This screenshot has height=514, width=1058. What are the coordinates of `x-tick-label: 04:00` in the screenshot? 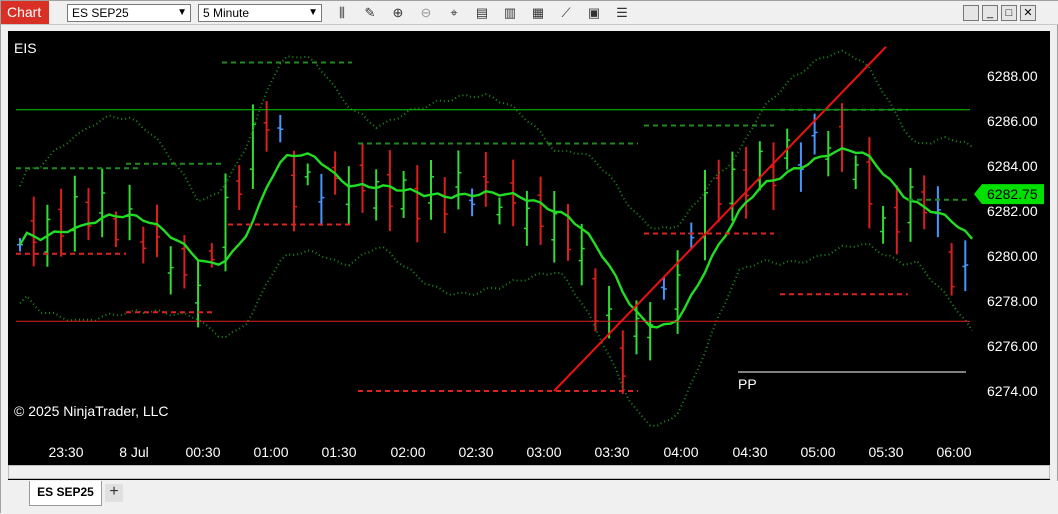 It's located at (680, 452).